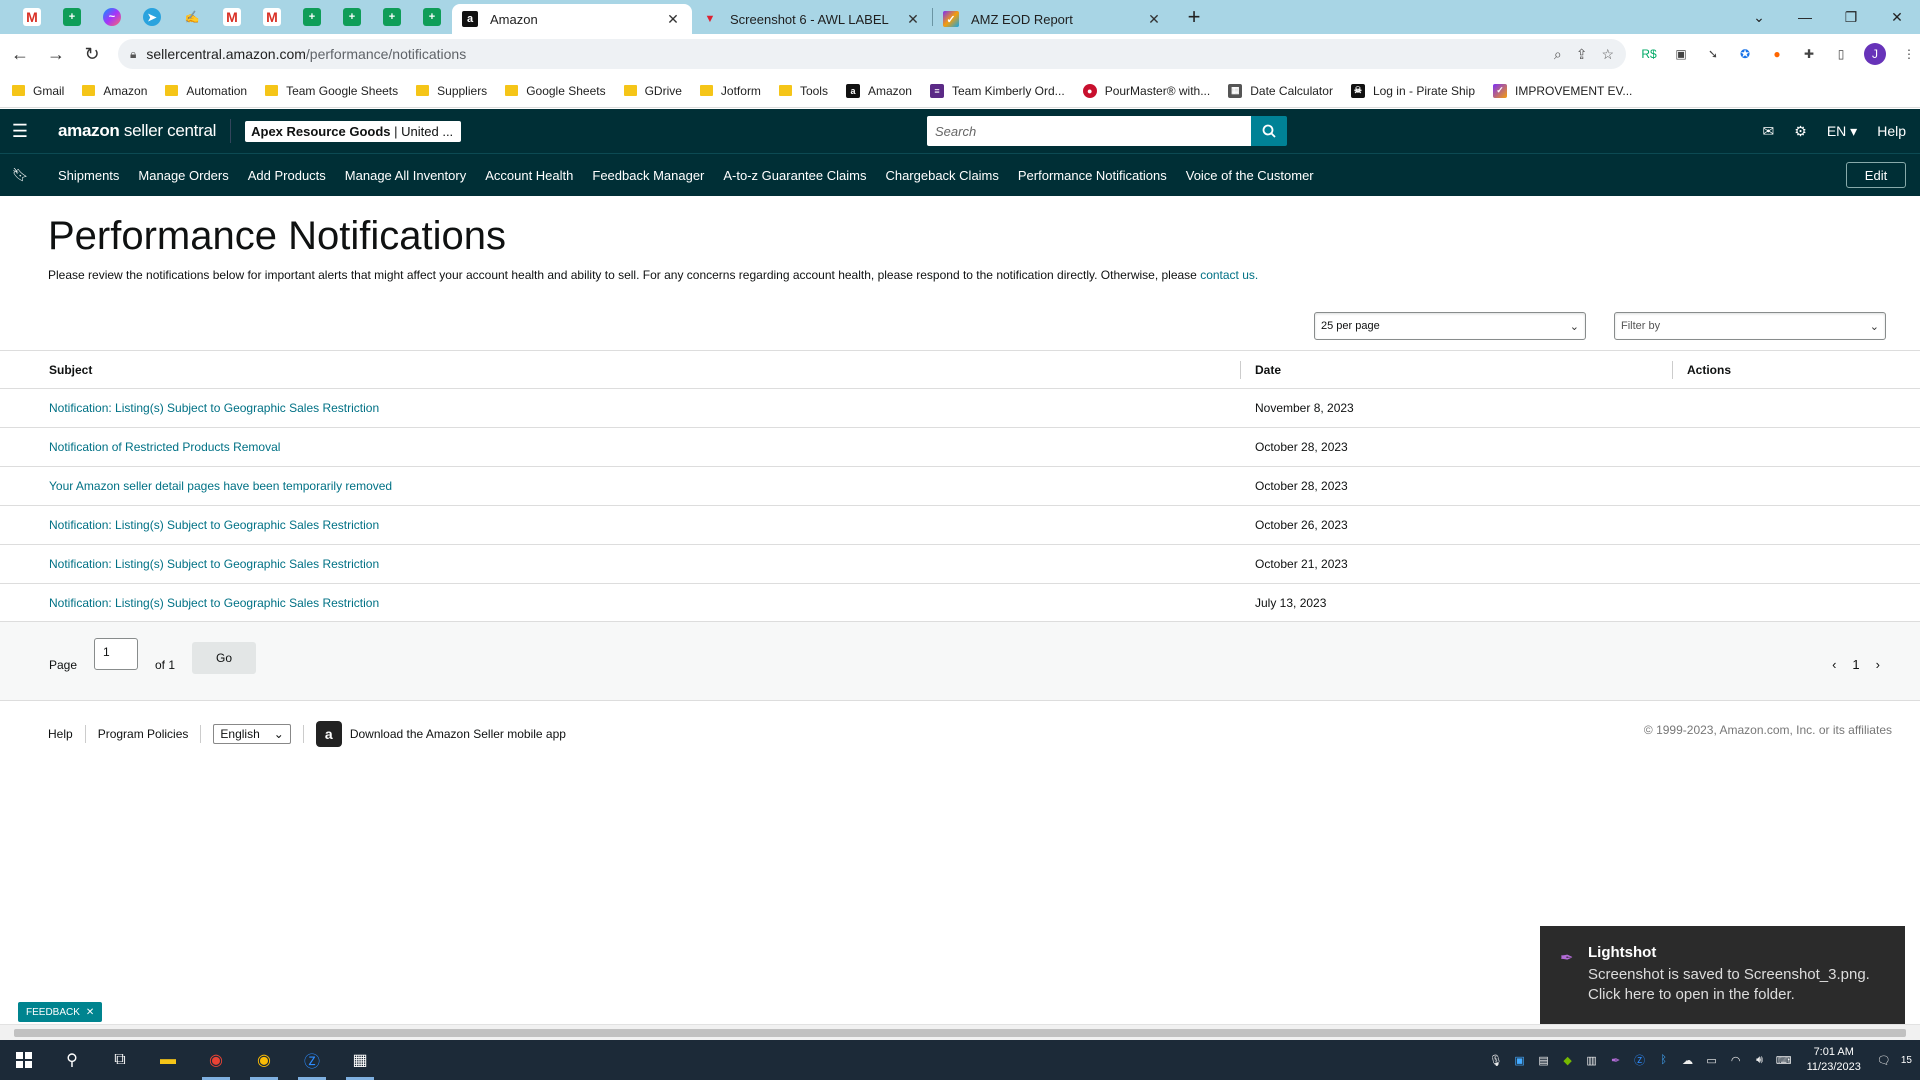  Describe the element at coordinates (264, 1060) in the screenshot. I see `chrome-profile-icon: ◉` at that location.